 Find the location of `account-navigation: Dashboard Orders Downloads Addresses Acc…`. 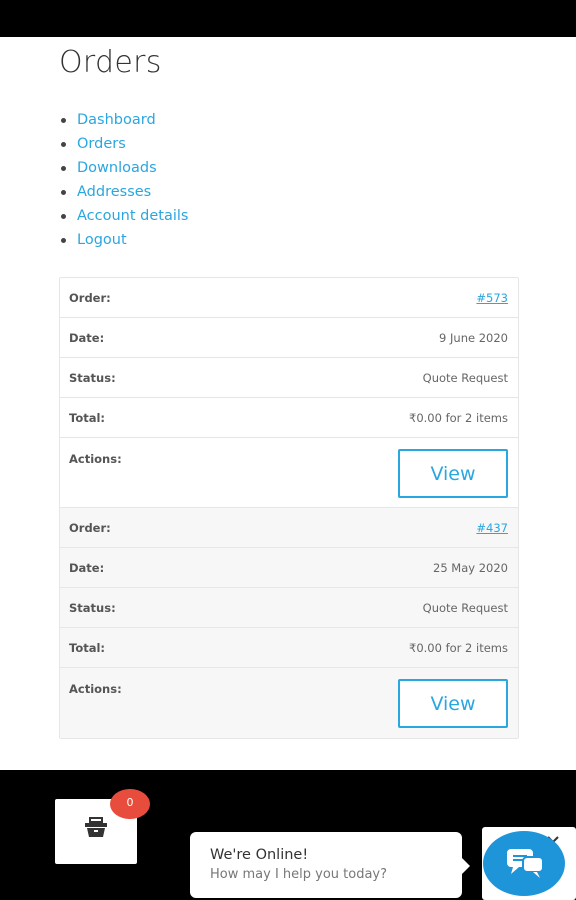

account-navigation: Dashboard Orders Downloads Addresses Acc… is located at coordinates (123, 181).